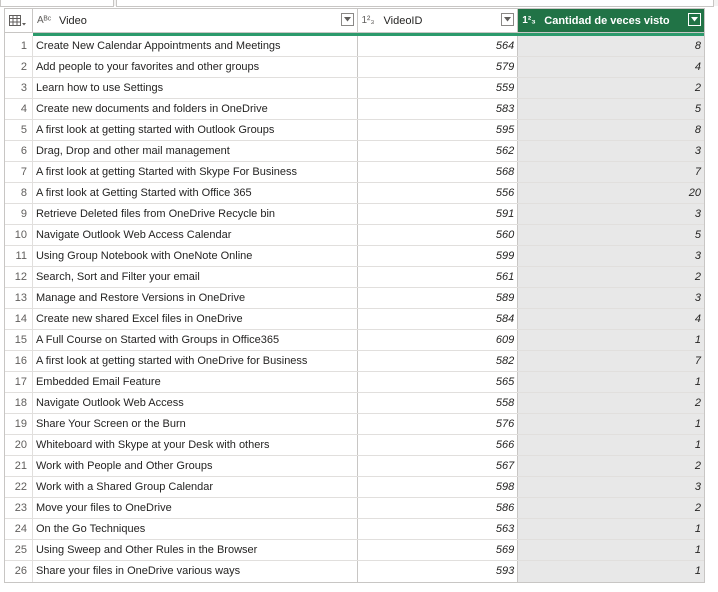 Image resolution: width=718 pixels, height=592 pixels. I want to click on row-number: 25, so click(19, 550).